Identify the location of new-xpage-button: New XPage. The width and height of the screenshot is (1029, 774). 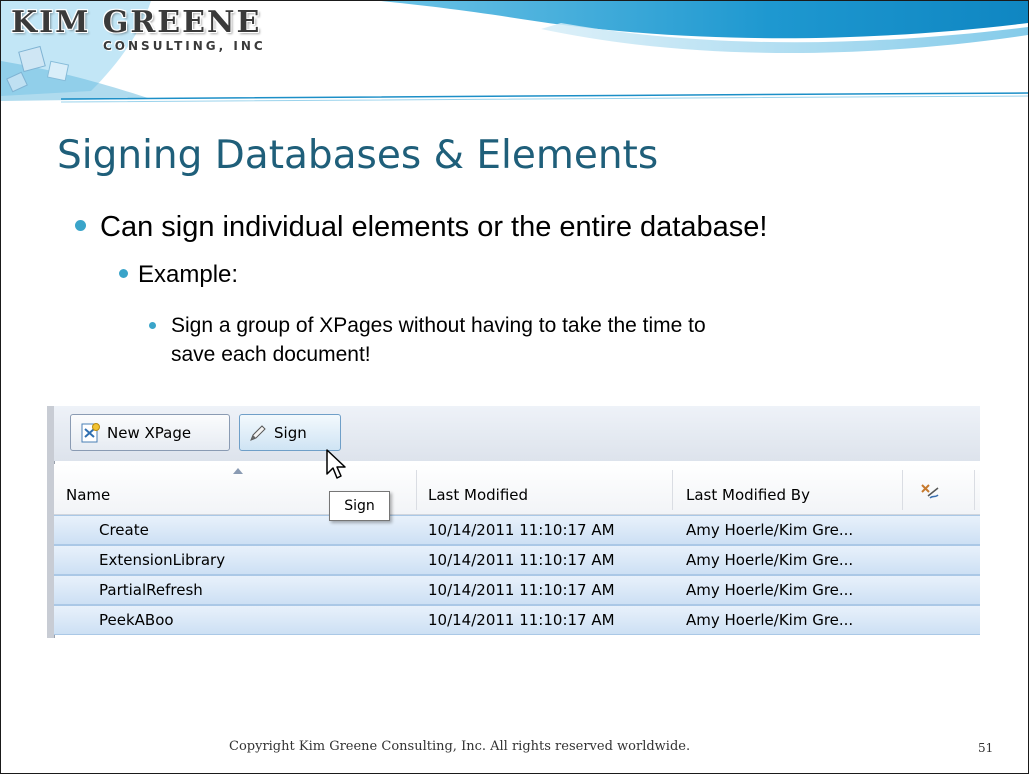
(150, 432).